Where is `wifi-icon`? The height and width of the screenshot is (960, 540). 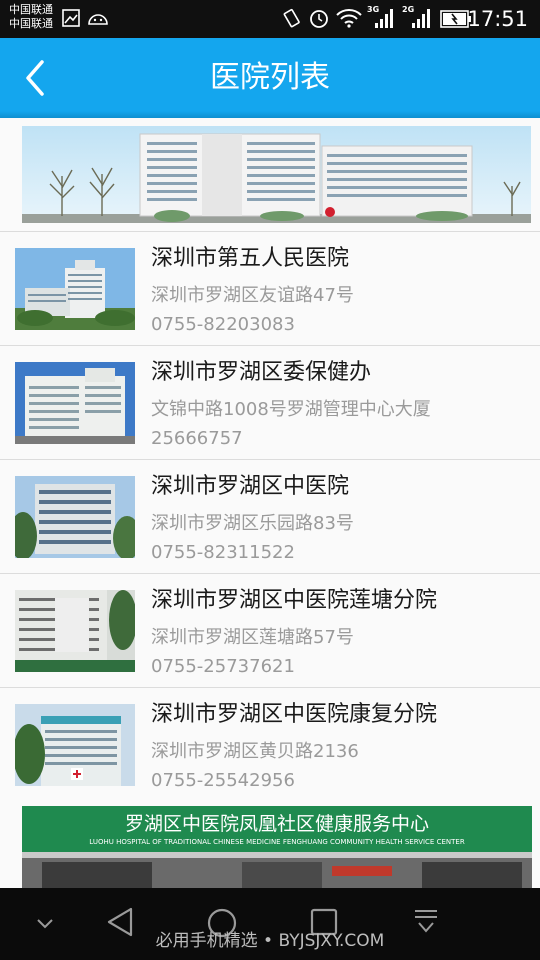 wifi-icon is located at coordinates (349, 18).